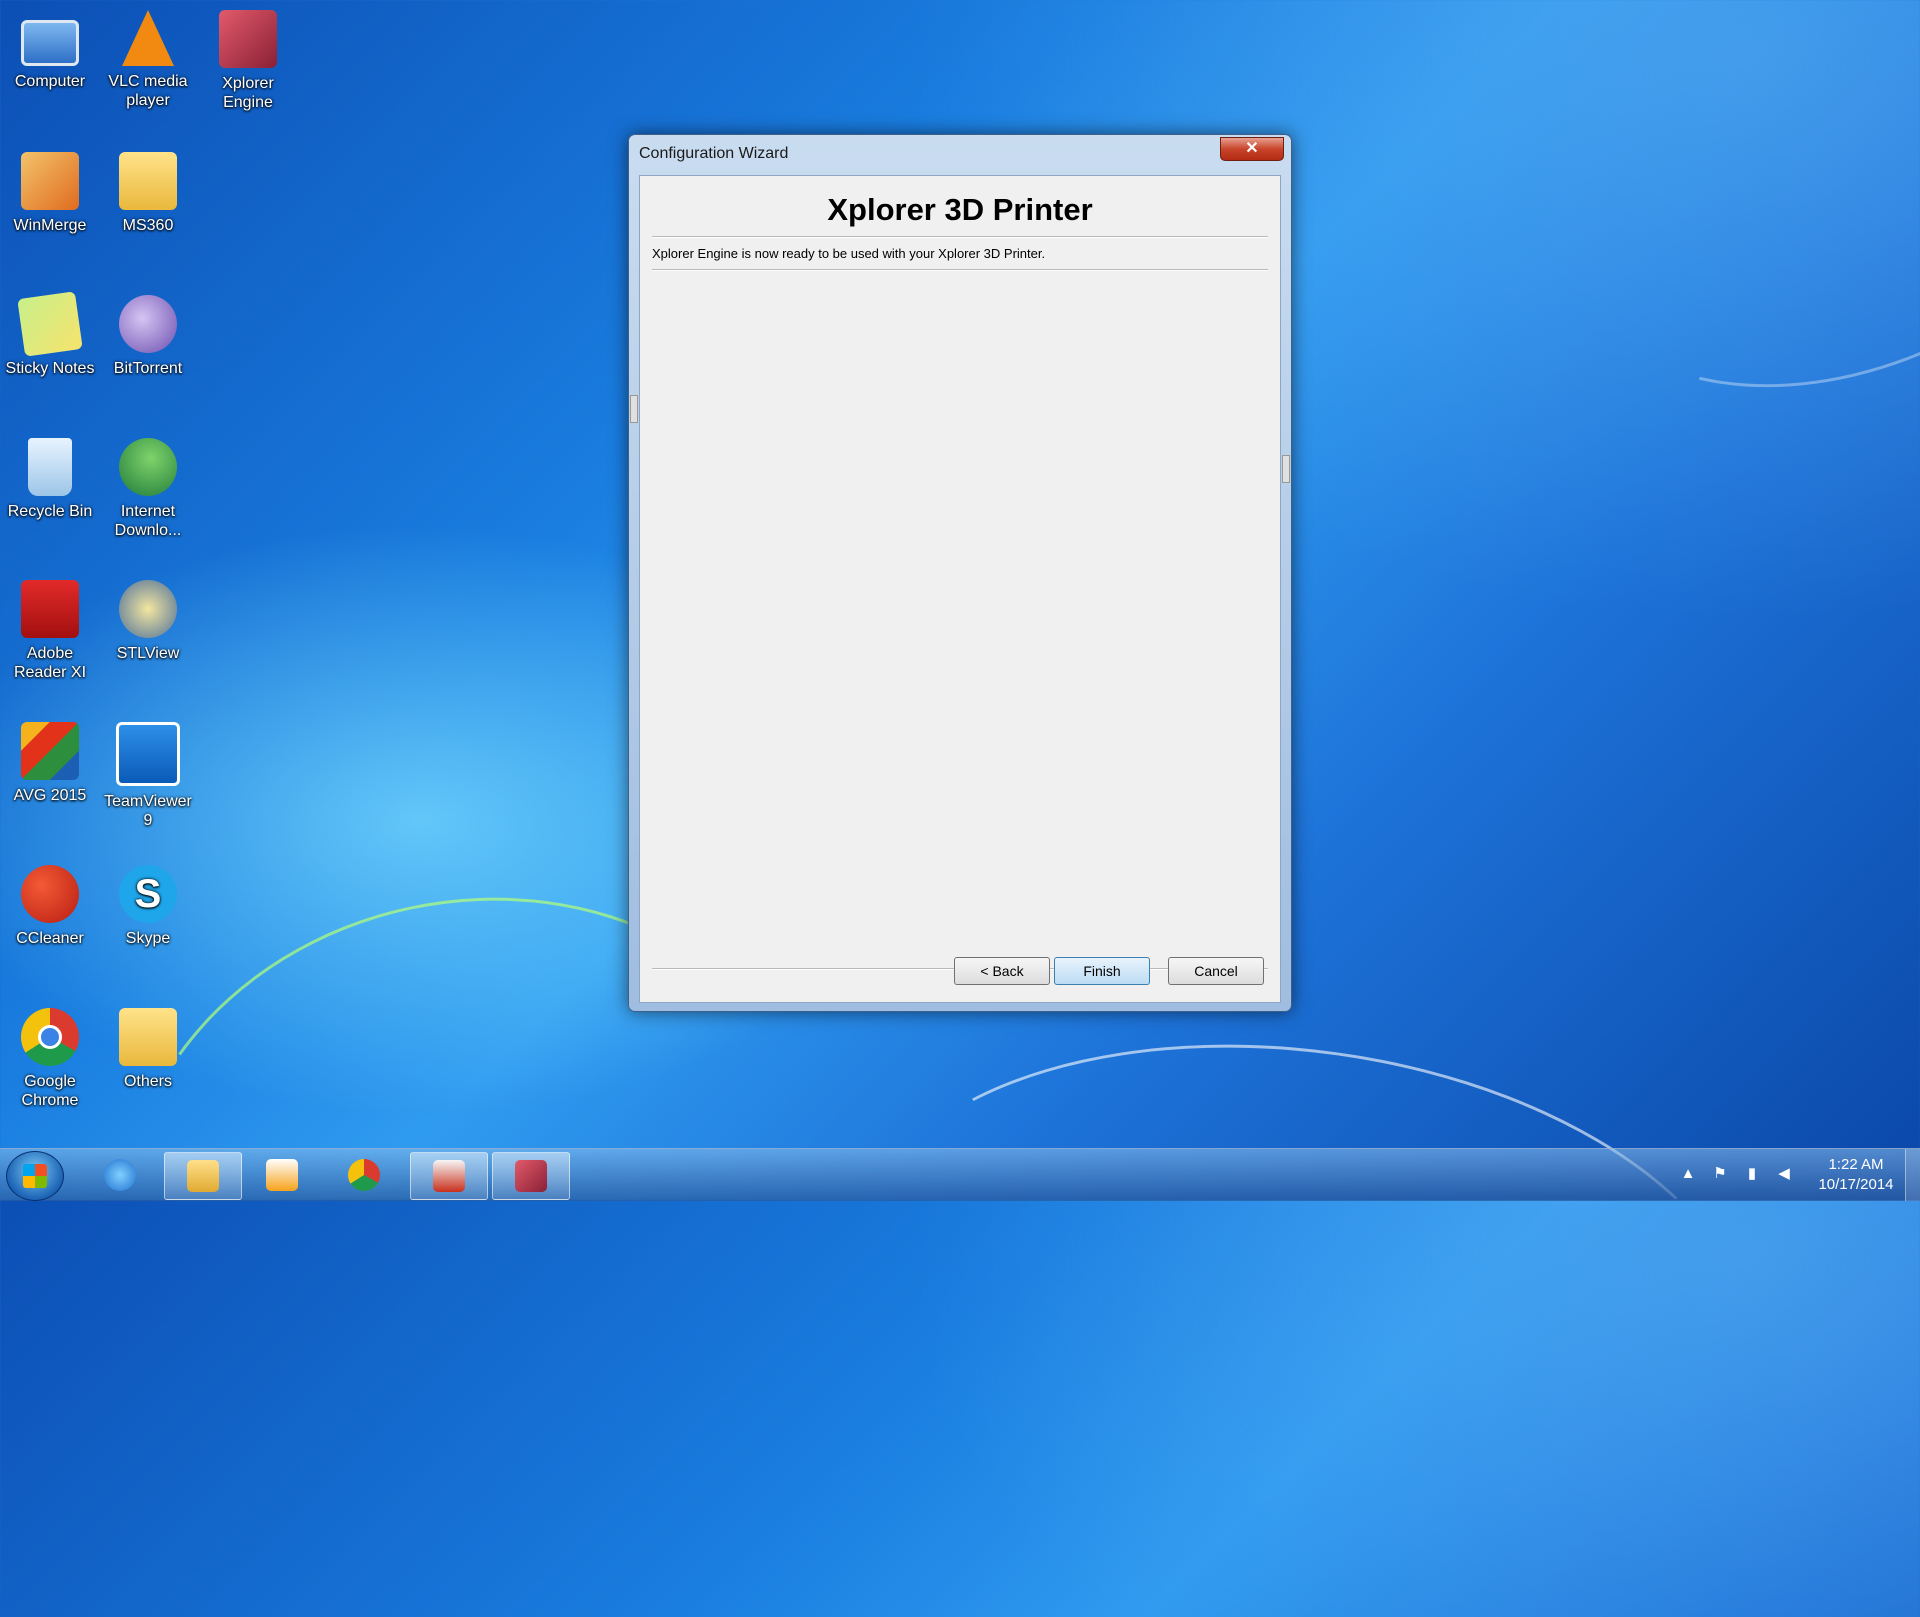 This screenshot has height=1617, width=1920. Describe the element at coordinates (50, 81) in the screenshot. I see `desktop-icon-label: Computer` at that location.